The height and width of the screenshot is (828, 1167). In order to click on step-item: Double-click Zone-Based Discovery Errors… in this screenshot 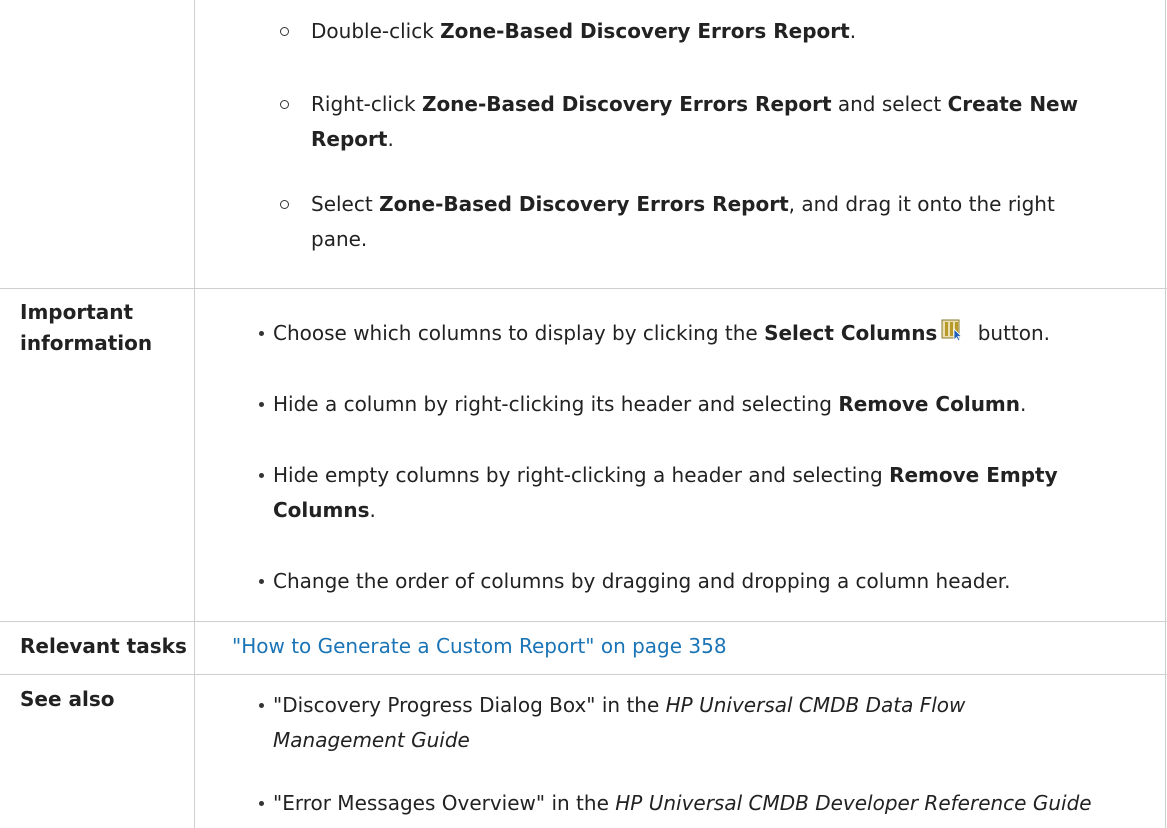, I will do `click(584, 31)`.